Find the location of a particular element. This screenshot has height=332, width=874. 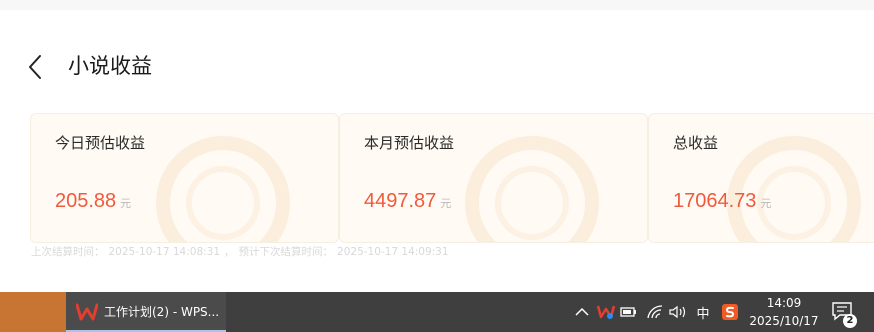

month-earnings-card: 本月预估收益 4497.87 元 is located at coordinates (493, 178).